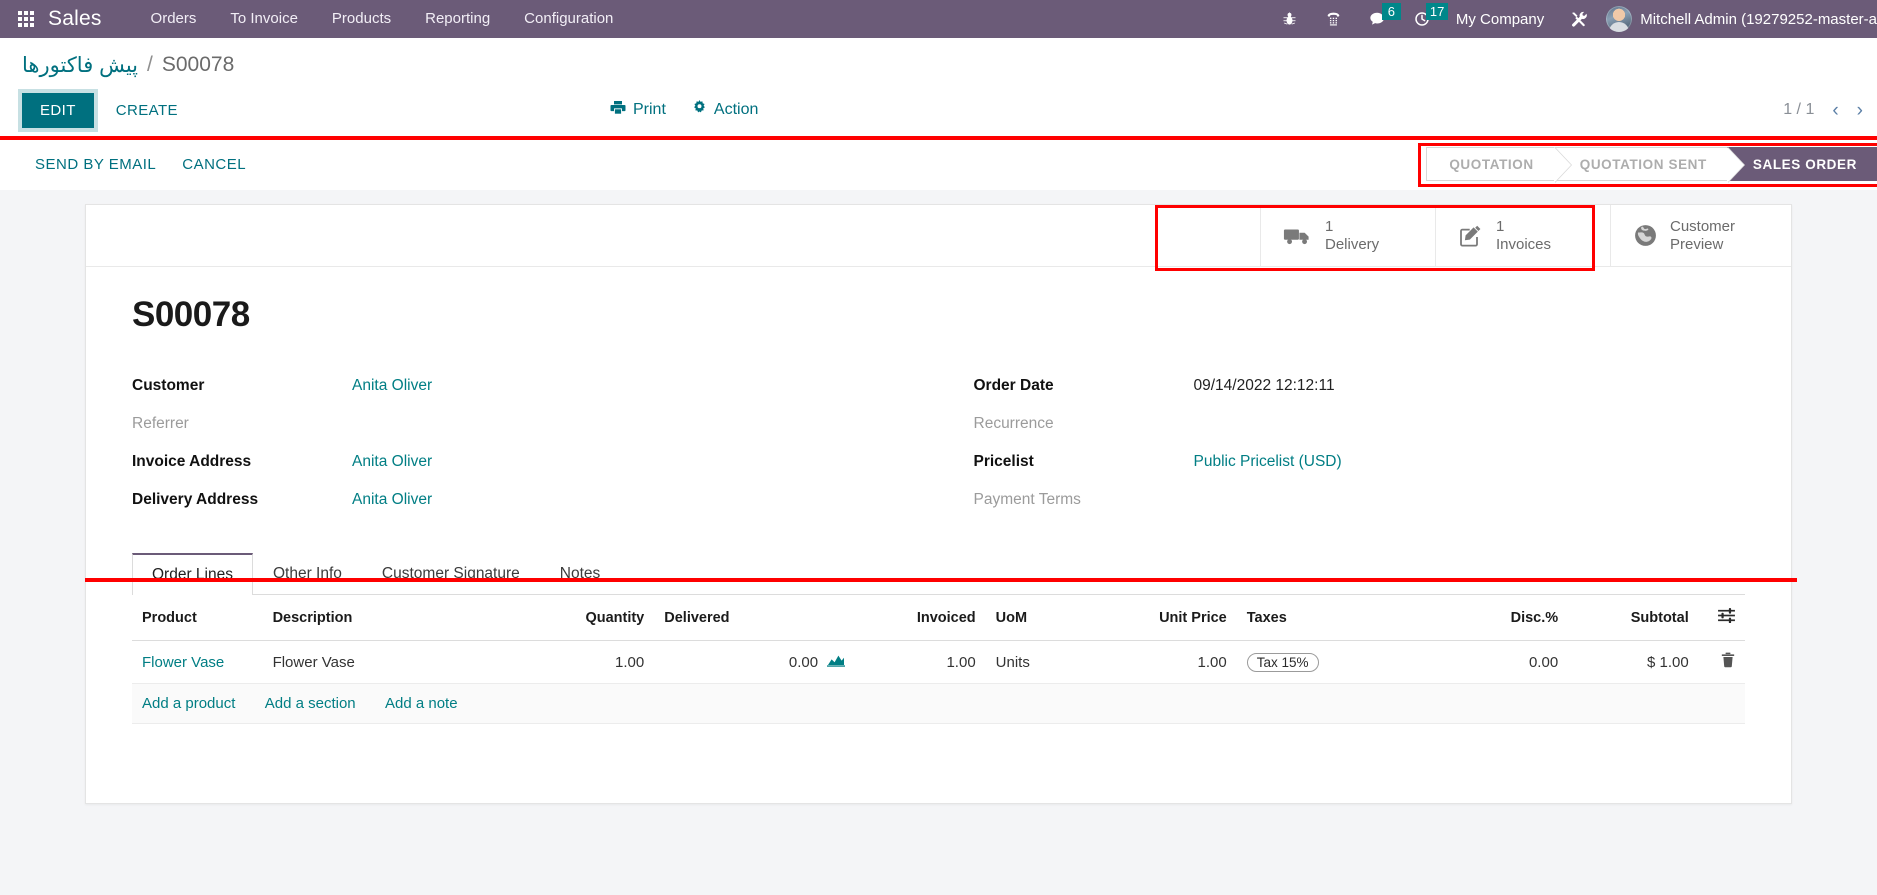 This screenshot has height=895, width=1877. I want to click on col-options, so click(1721, 618).